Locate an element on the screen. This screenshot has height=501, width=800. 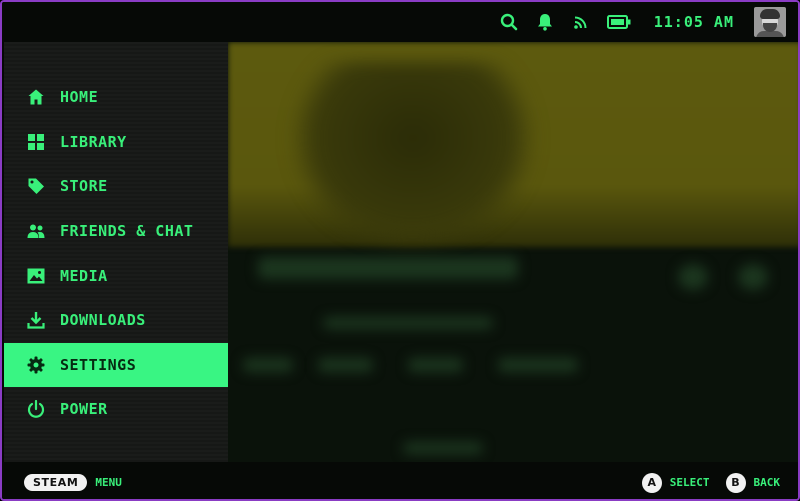
menu-hint-label: MENU is located at coordinates (108, 482).